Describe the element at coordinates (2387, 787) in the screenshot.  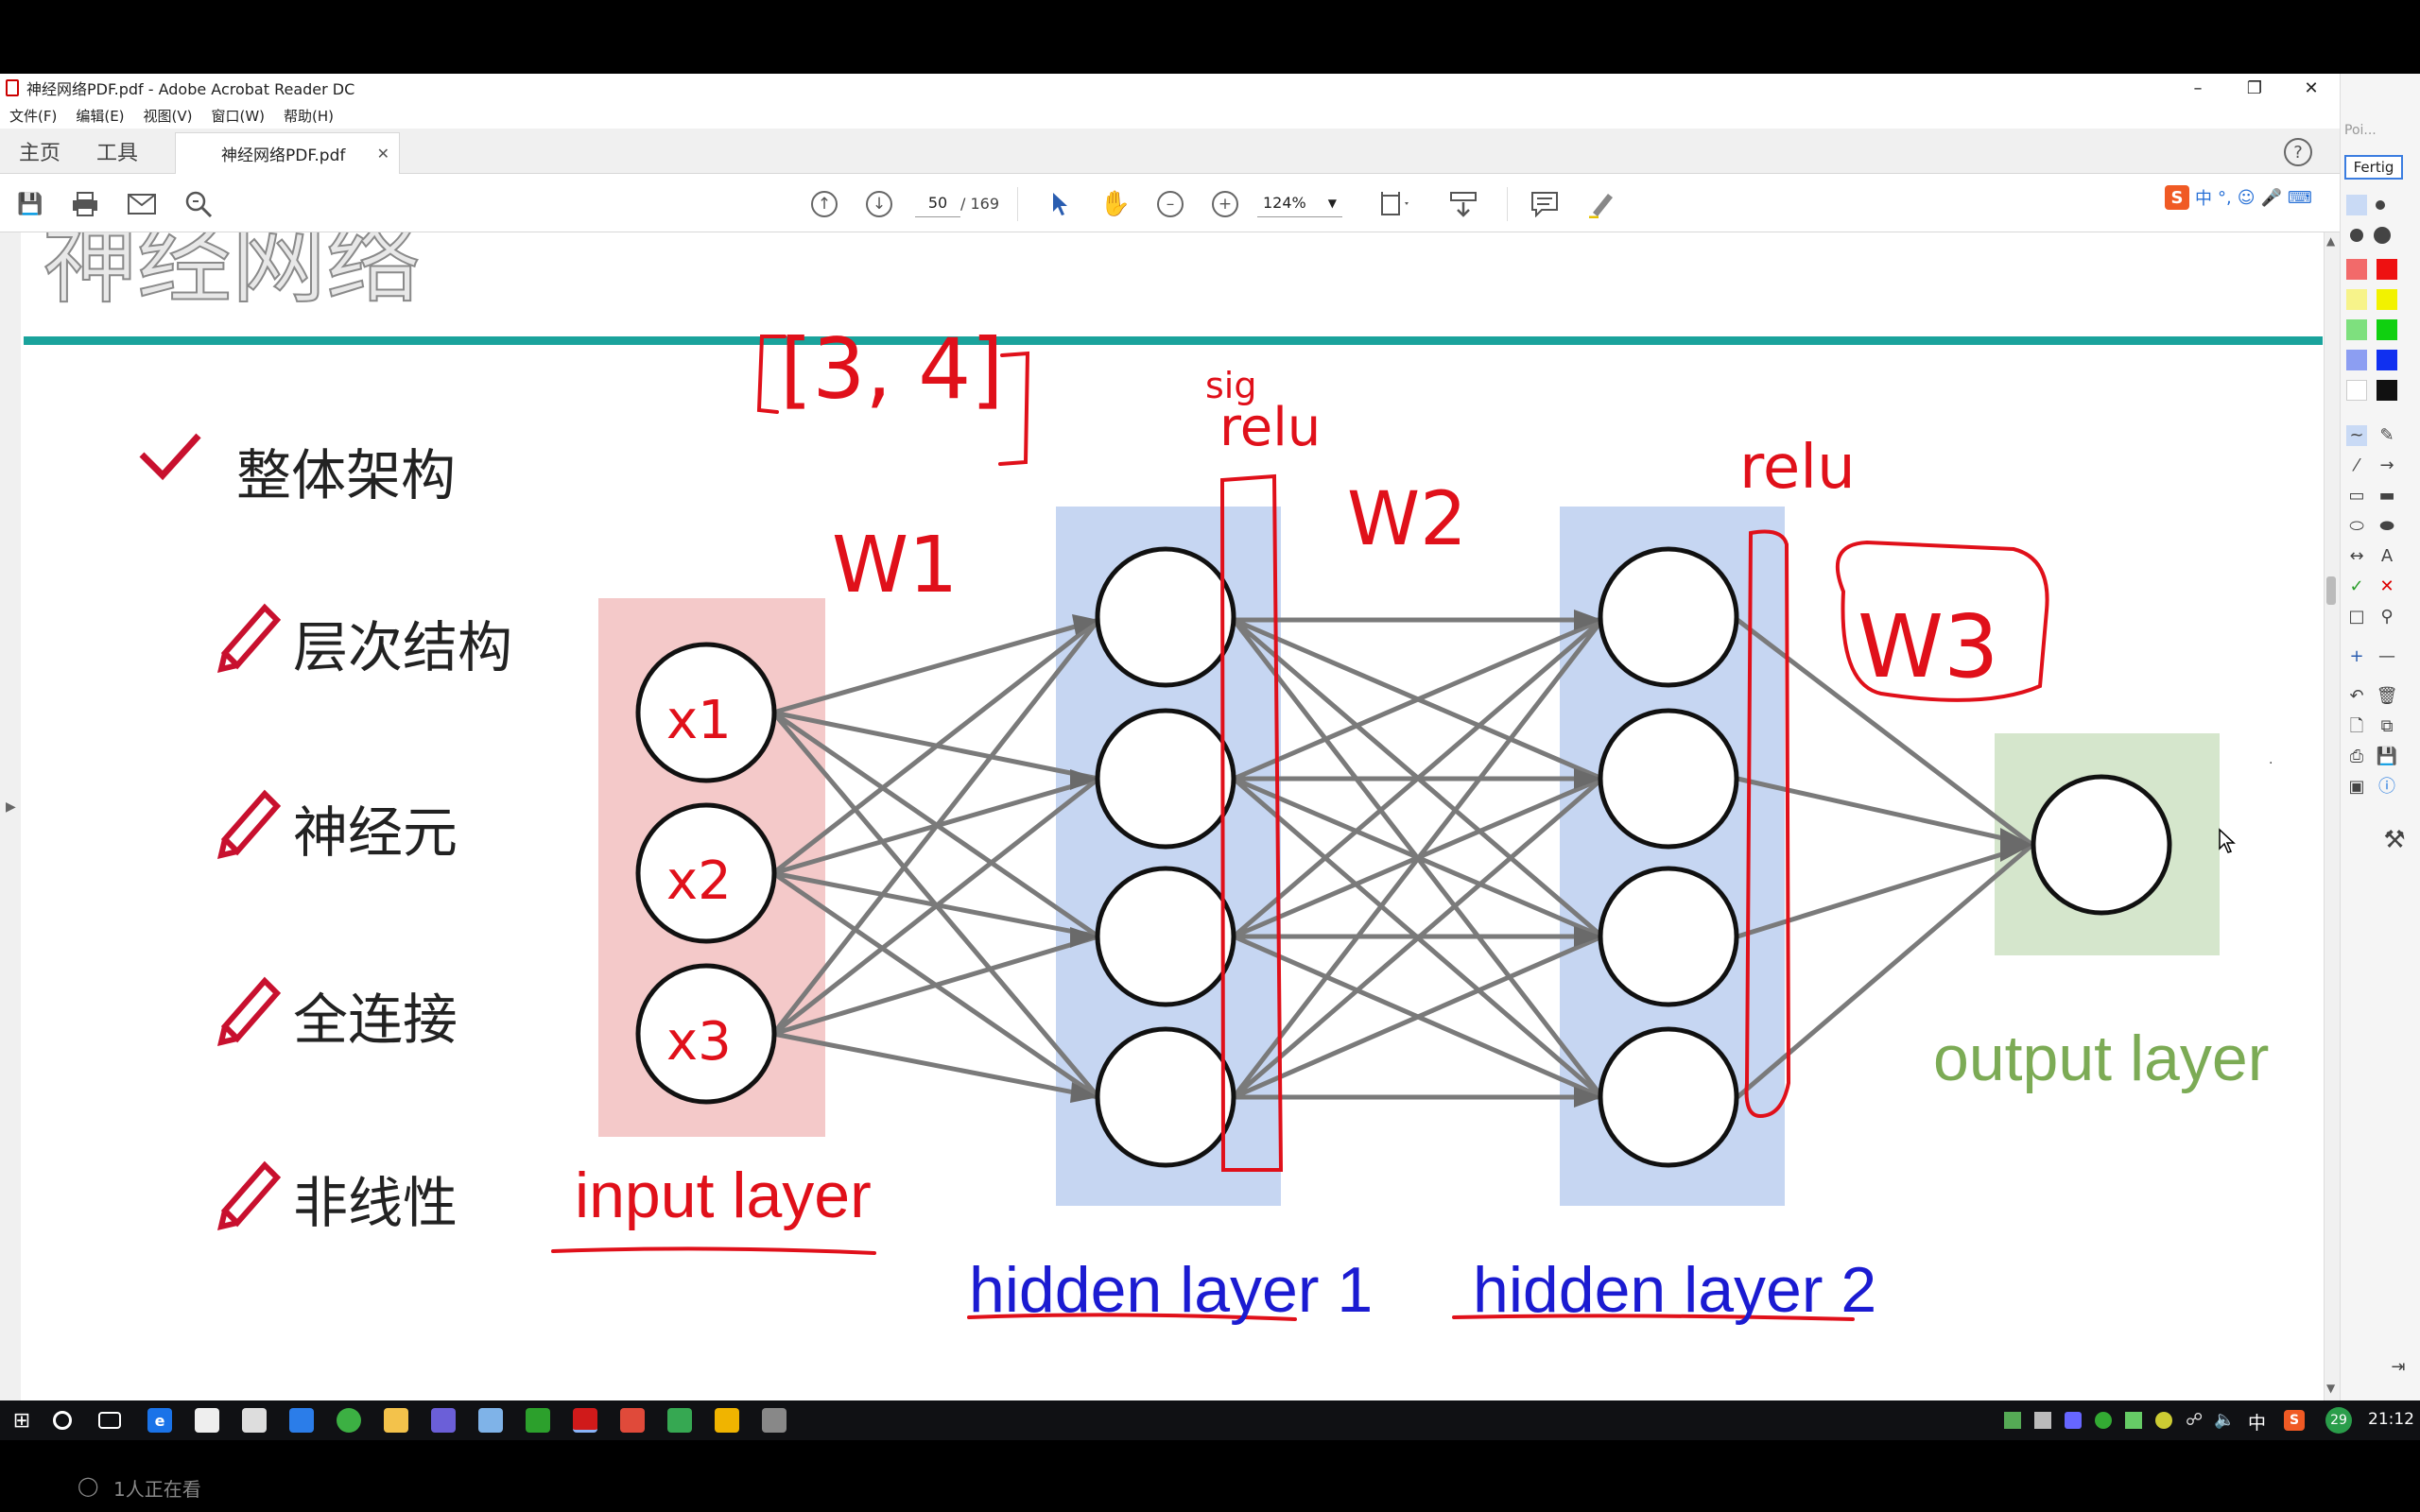
I see `info-icon: ⓘ` at that location.